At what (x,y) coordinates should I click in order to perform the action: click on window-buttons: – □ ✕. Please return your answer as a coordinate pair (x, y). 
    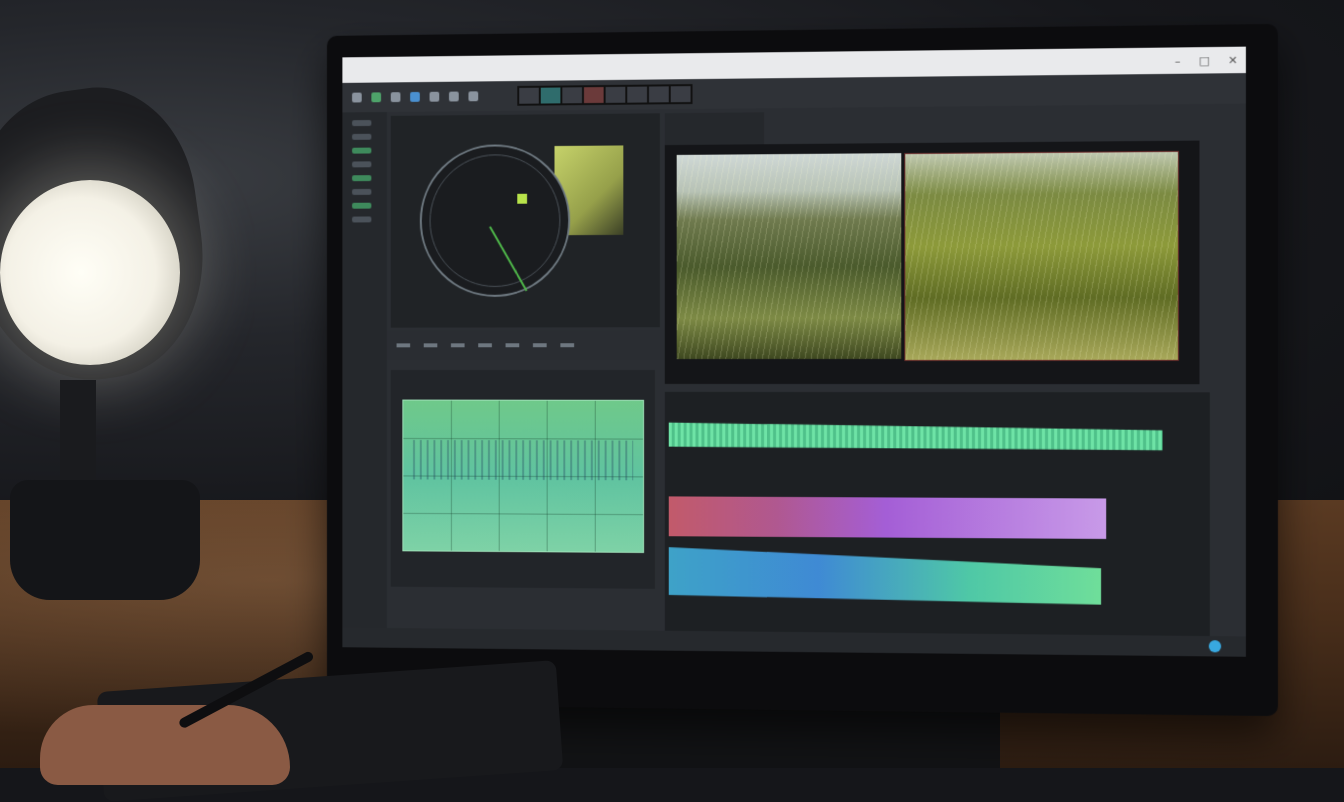
    Looking at the image, I should click on (1206, 60).